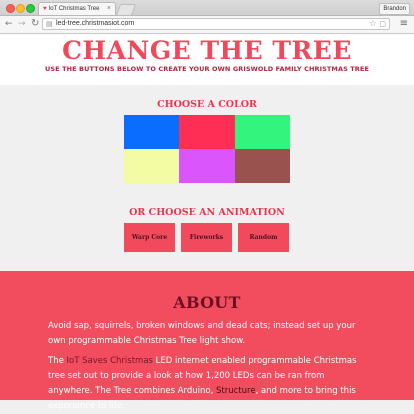 Image resolution: width=414 pixels, height=414 pixels. I want to click on structure-link: Structure, so click(236, 391).